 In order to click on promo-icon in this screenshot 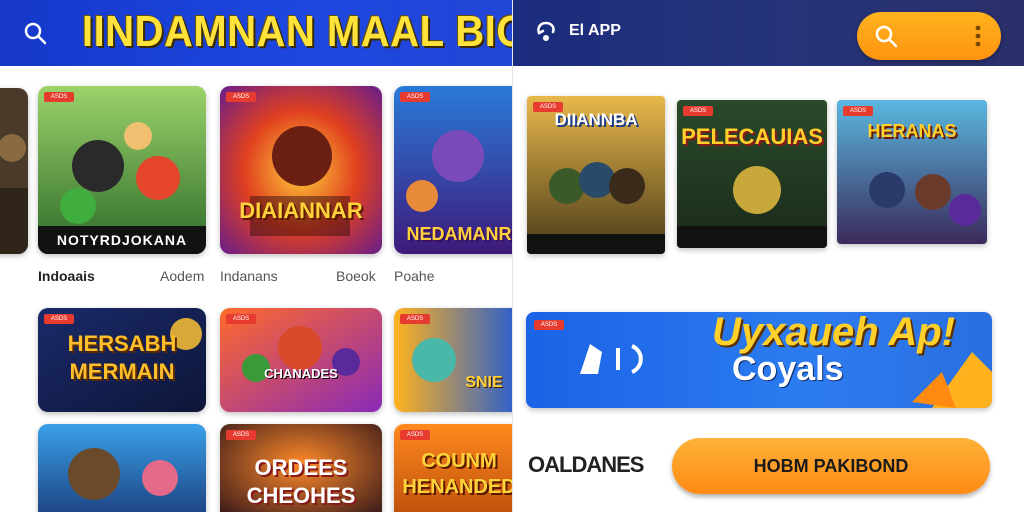, I will do `click(615, 359)`.